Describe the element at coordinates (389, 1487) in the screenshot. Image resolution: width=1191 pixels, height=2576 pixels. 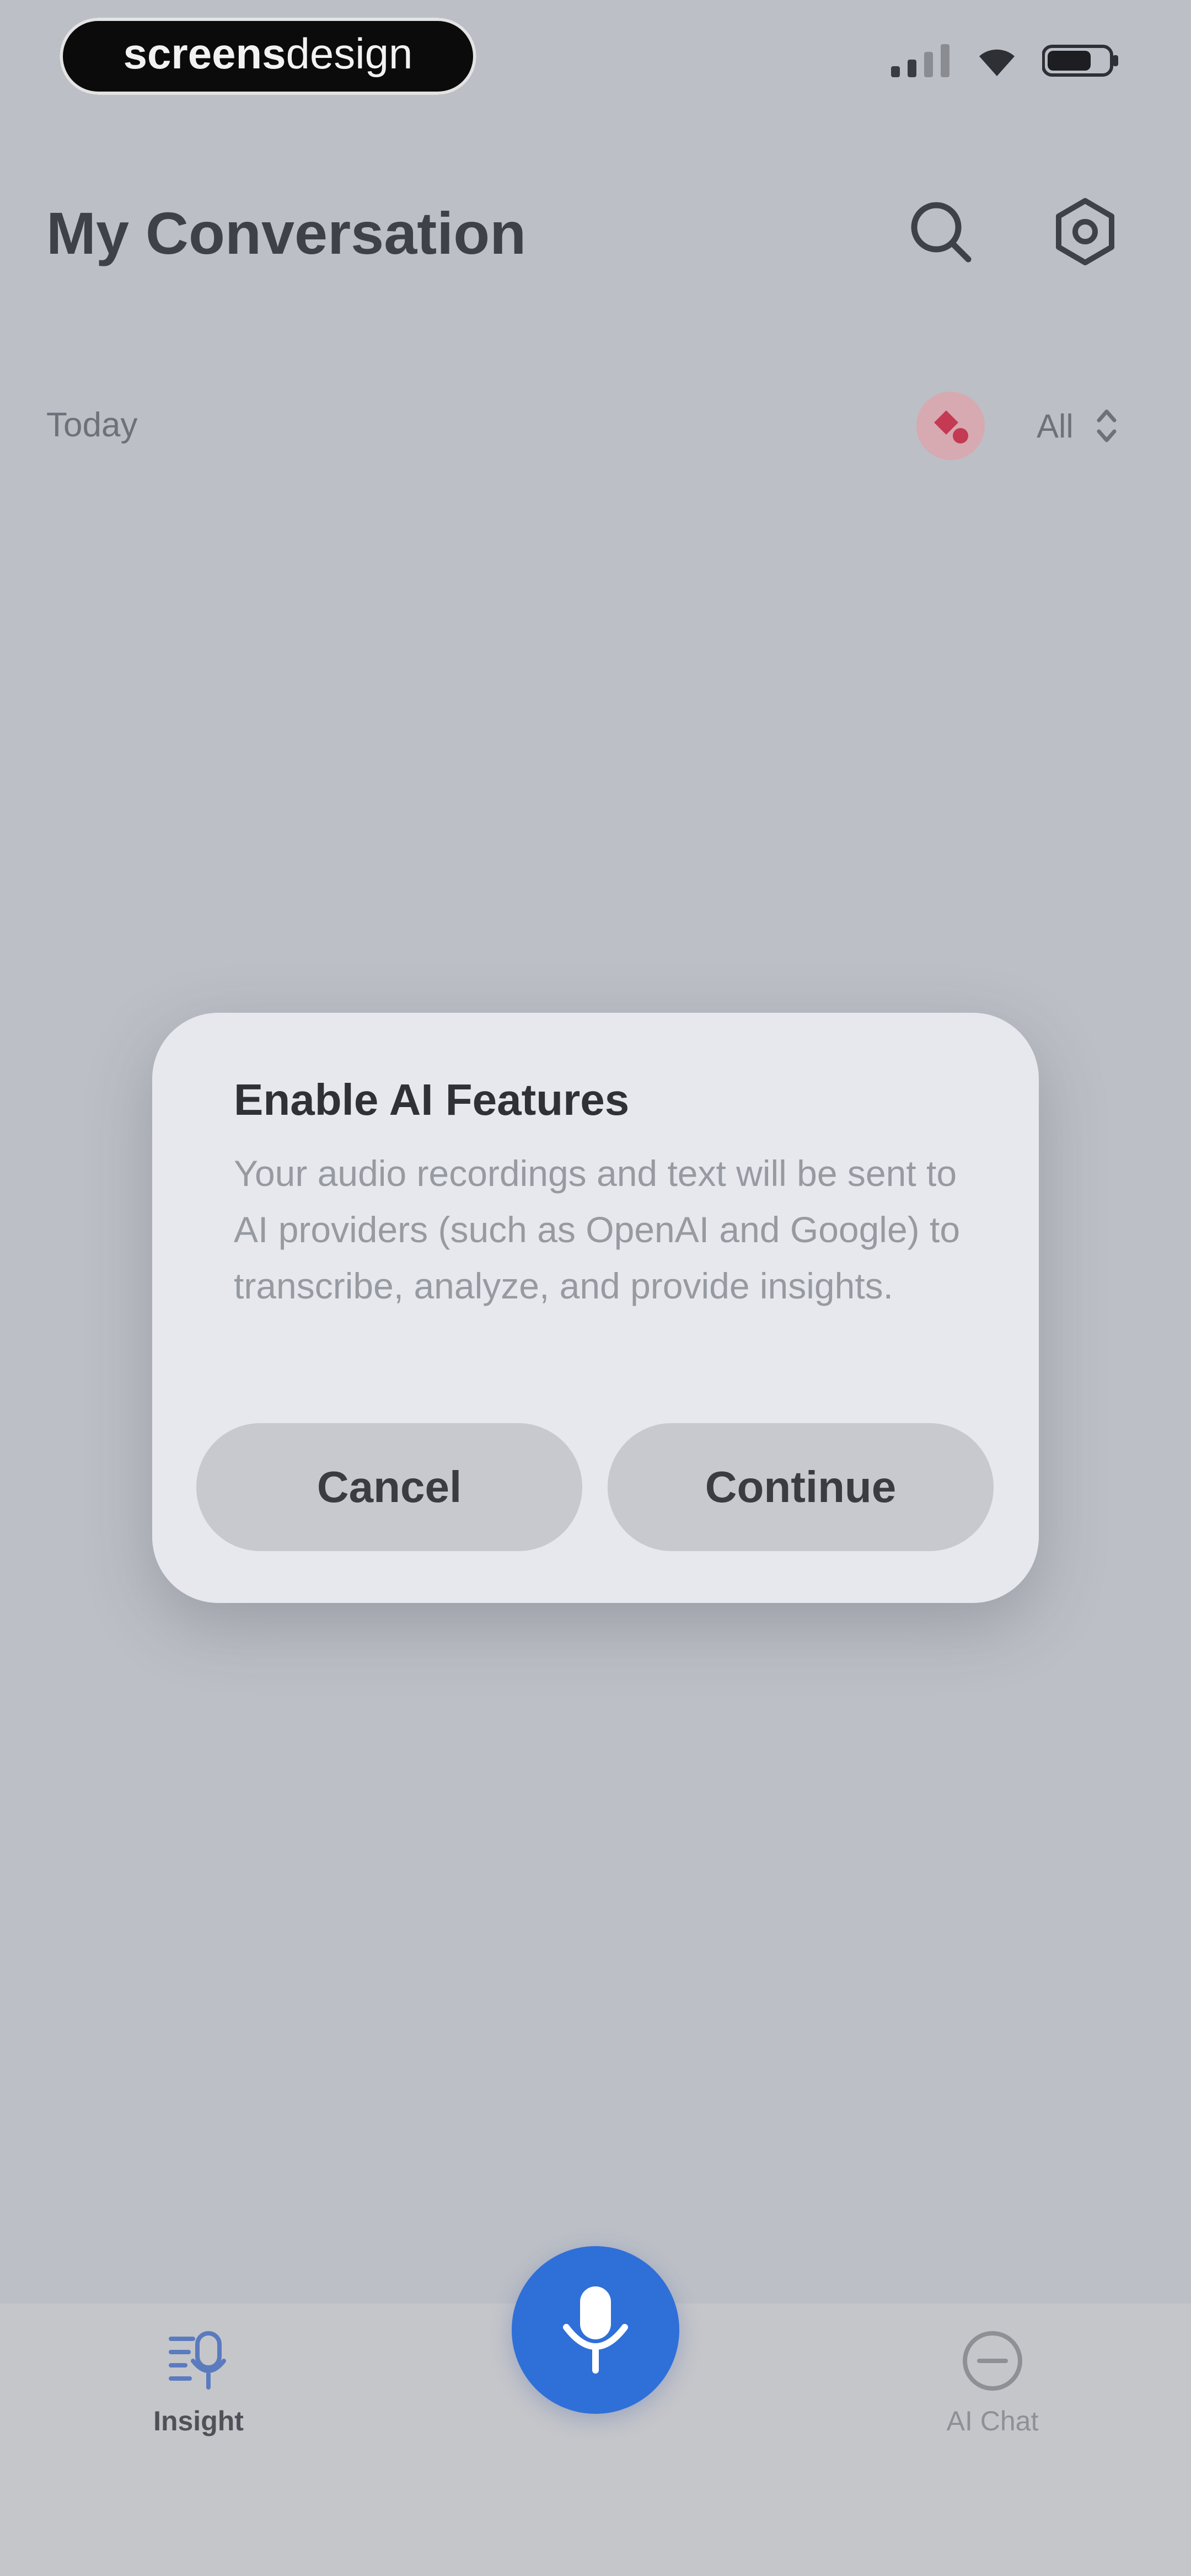
I see `cancel-button: Cancel` at that location.